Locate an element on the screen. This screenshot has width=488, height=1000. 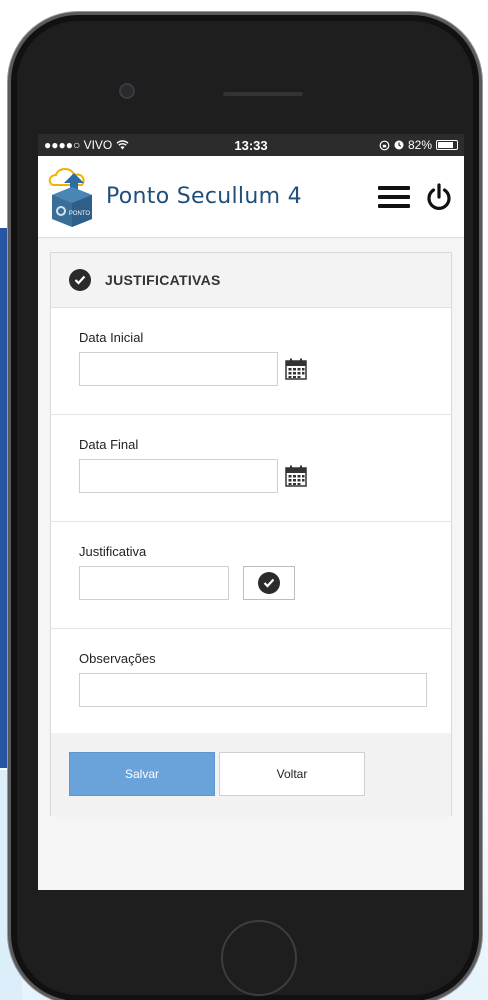
battery-icon is located at coordinates (447, 145).